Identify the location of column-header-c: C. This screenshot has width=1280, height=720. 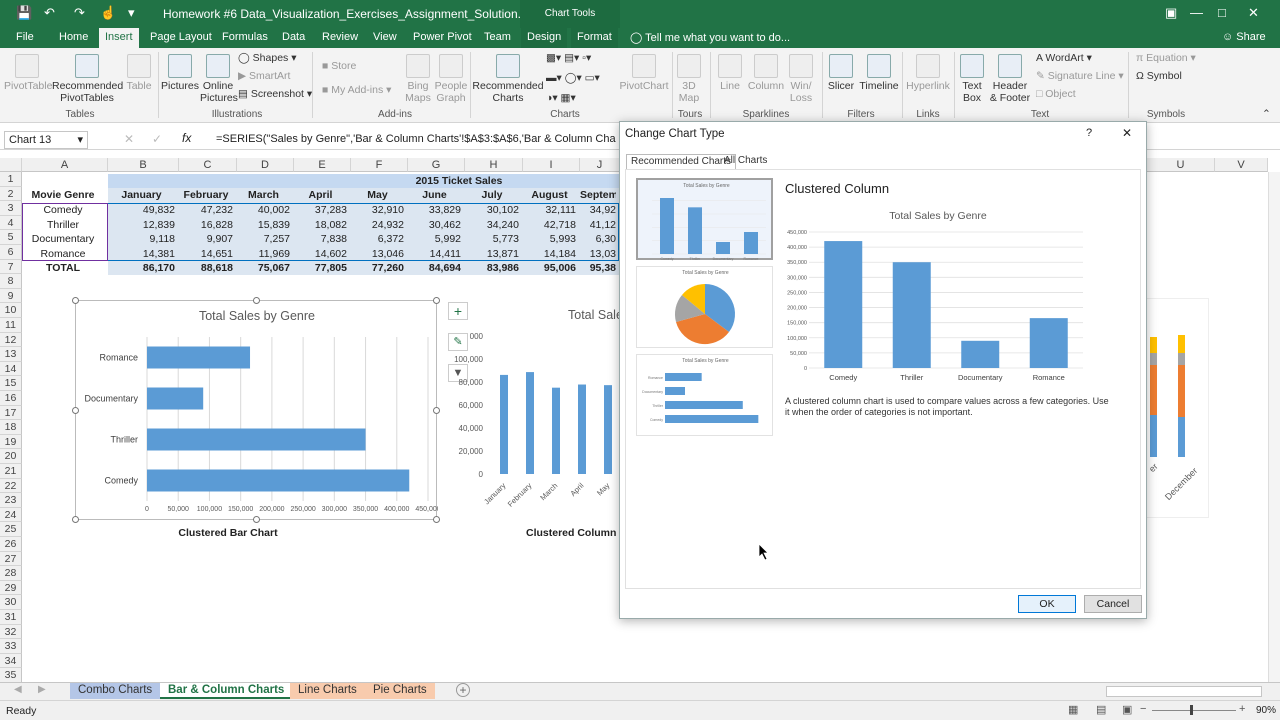
(208, 165).